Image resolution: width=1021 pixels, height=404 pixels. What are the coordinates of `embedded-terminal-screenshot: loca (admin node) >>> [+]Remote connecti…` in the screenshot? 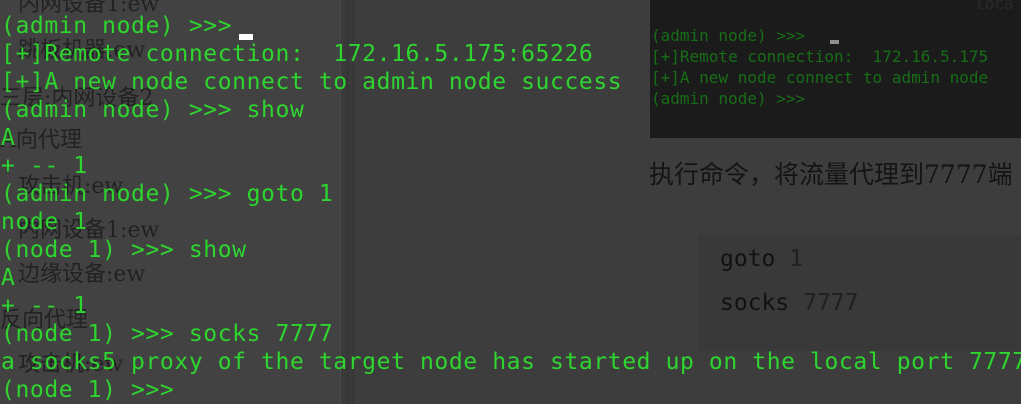 It's located at (835, 69).